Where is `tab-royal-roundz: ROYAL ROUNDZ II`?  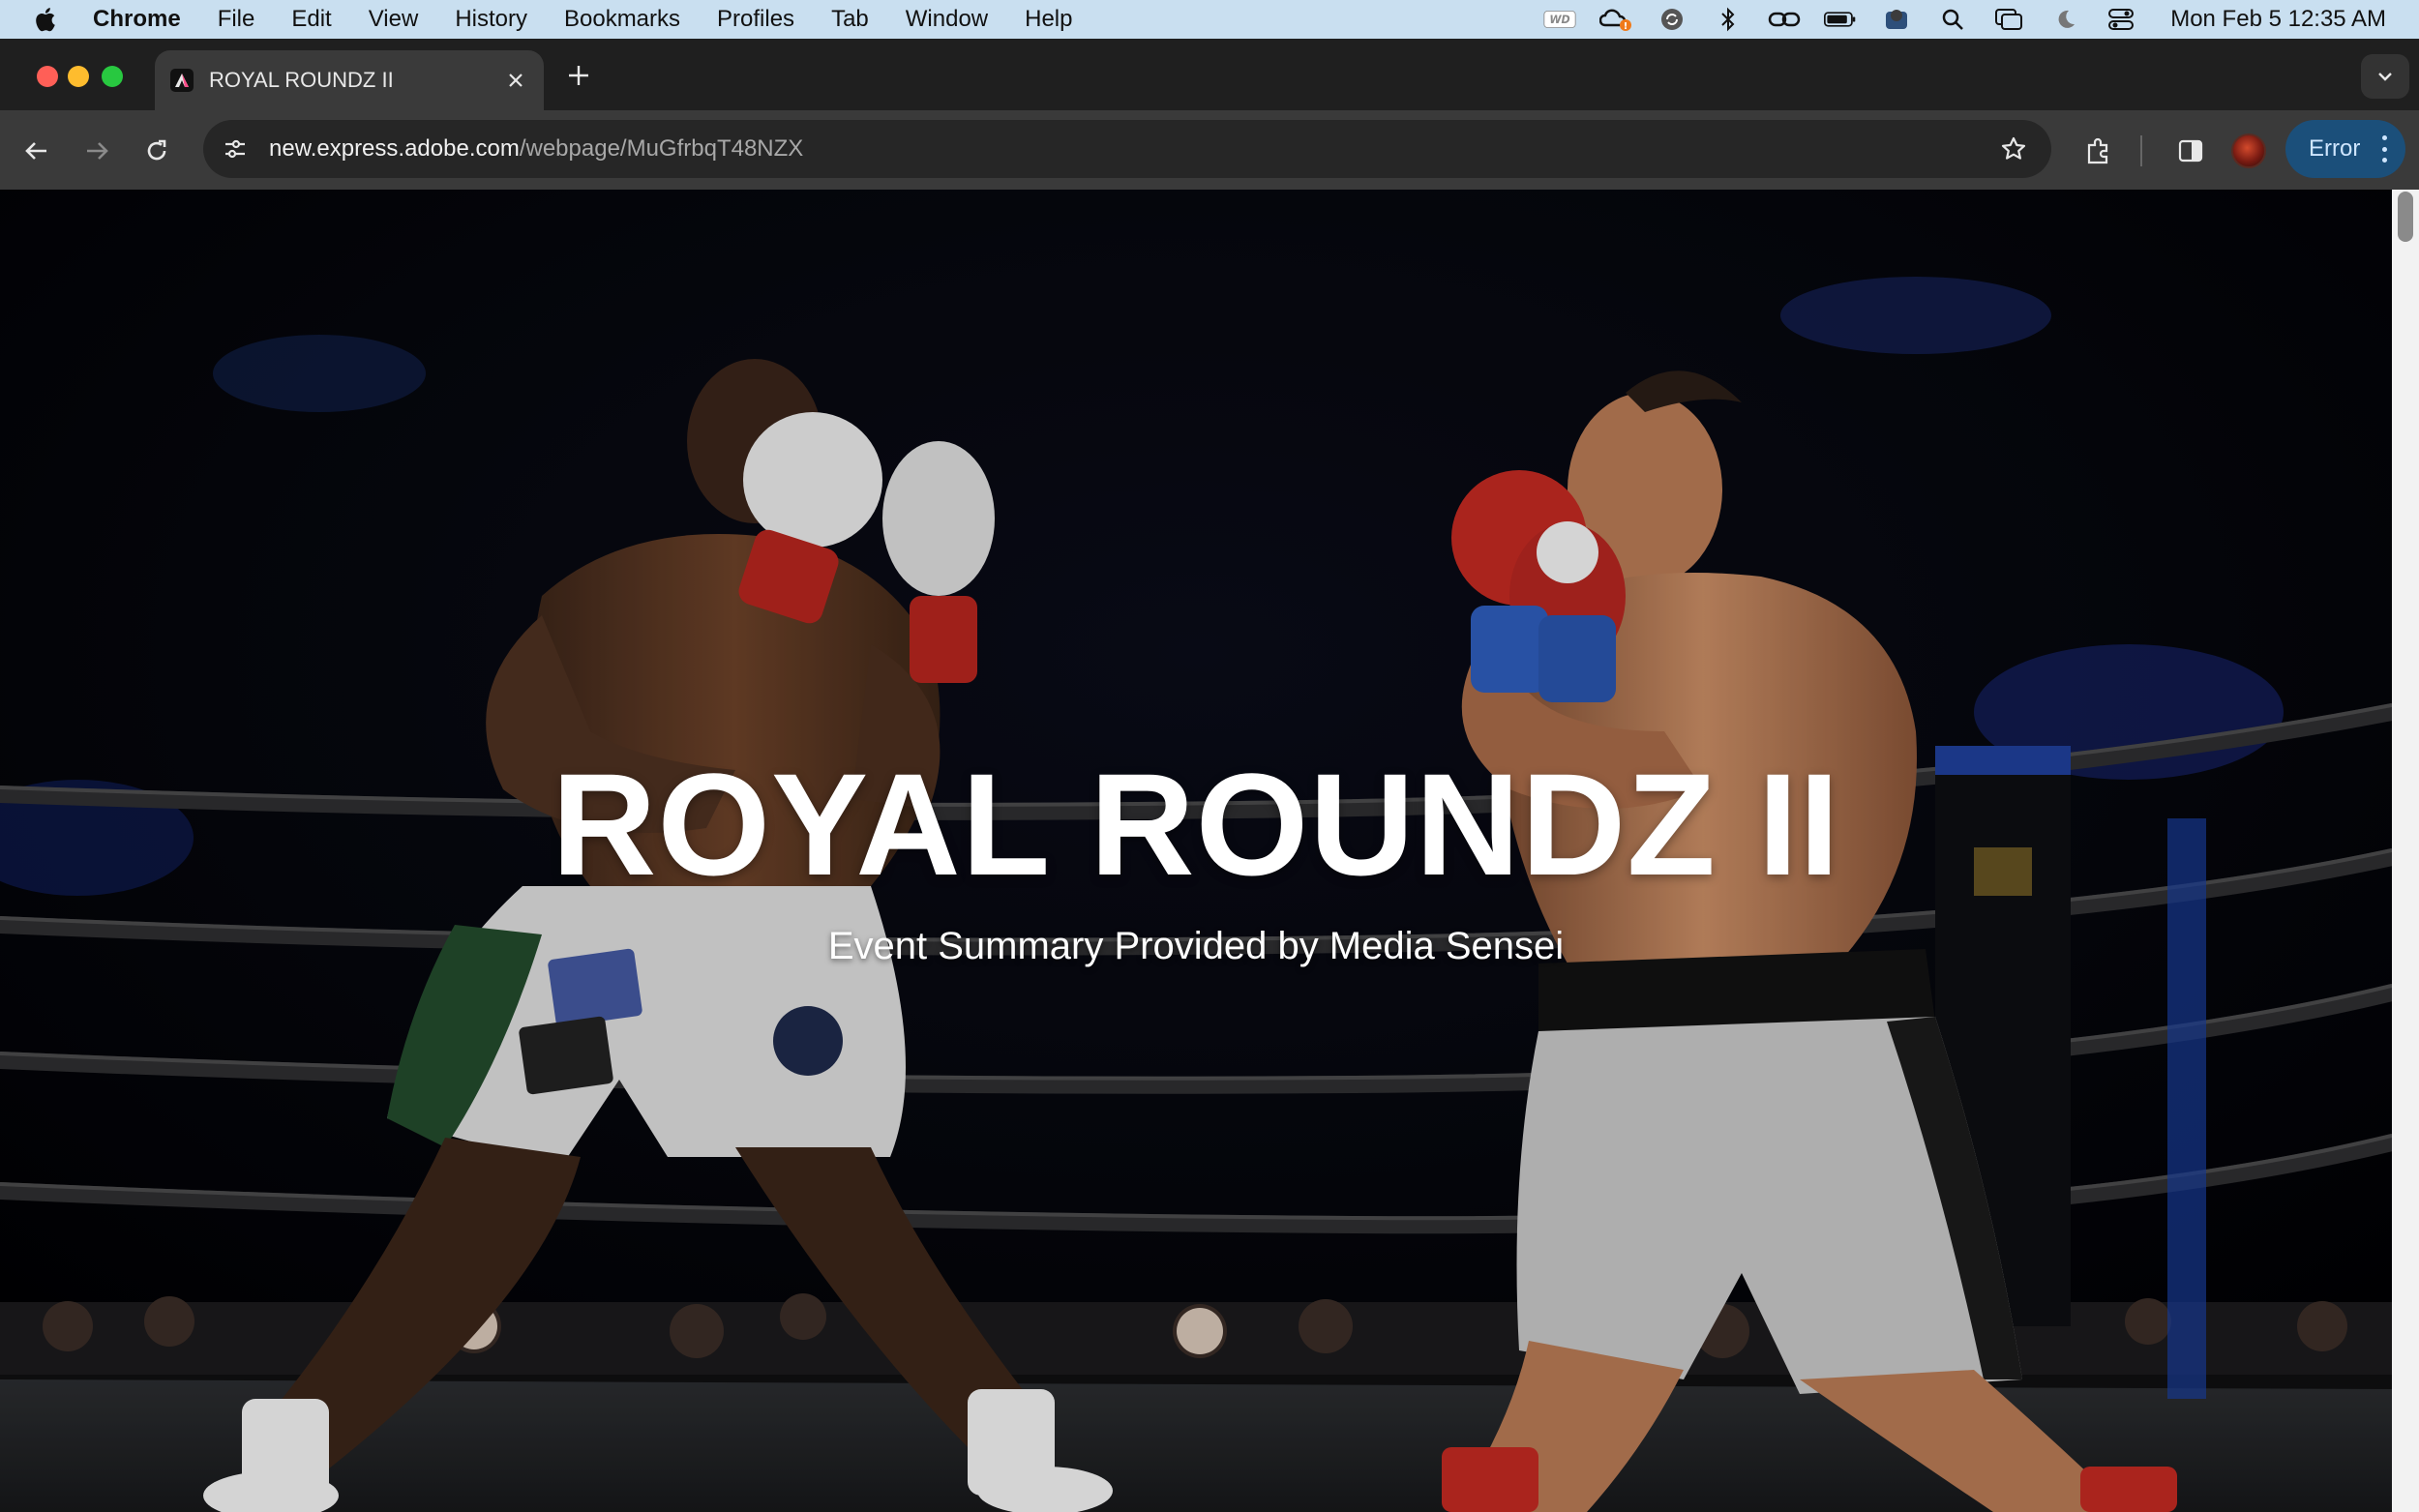
tab-royal-roundz: ROYAL ROUNDZ II is located at coordinates (350, 80).